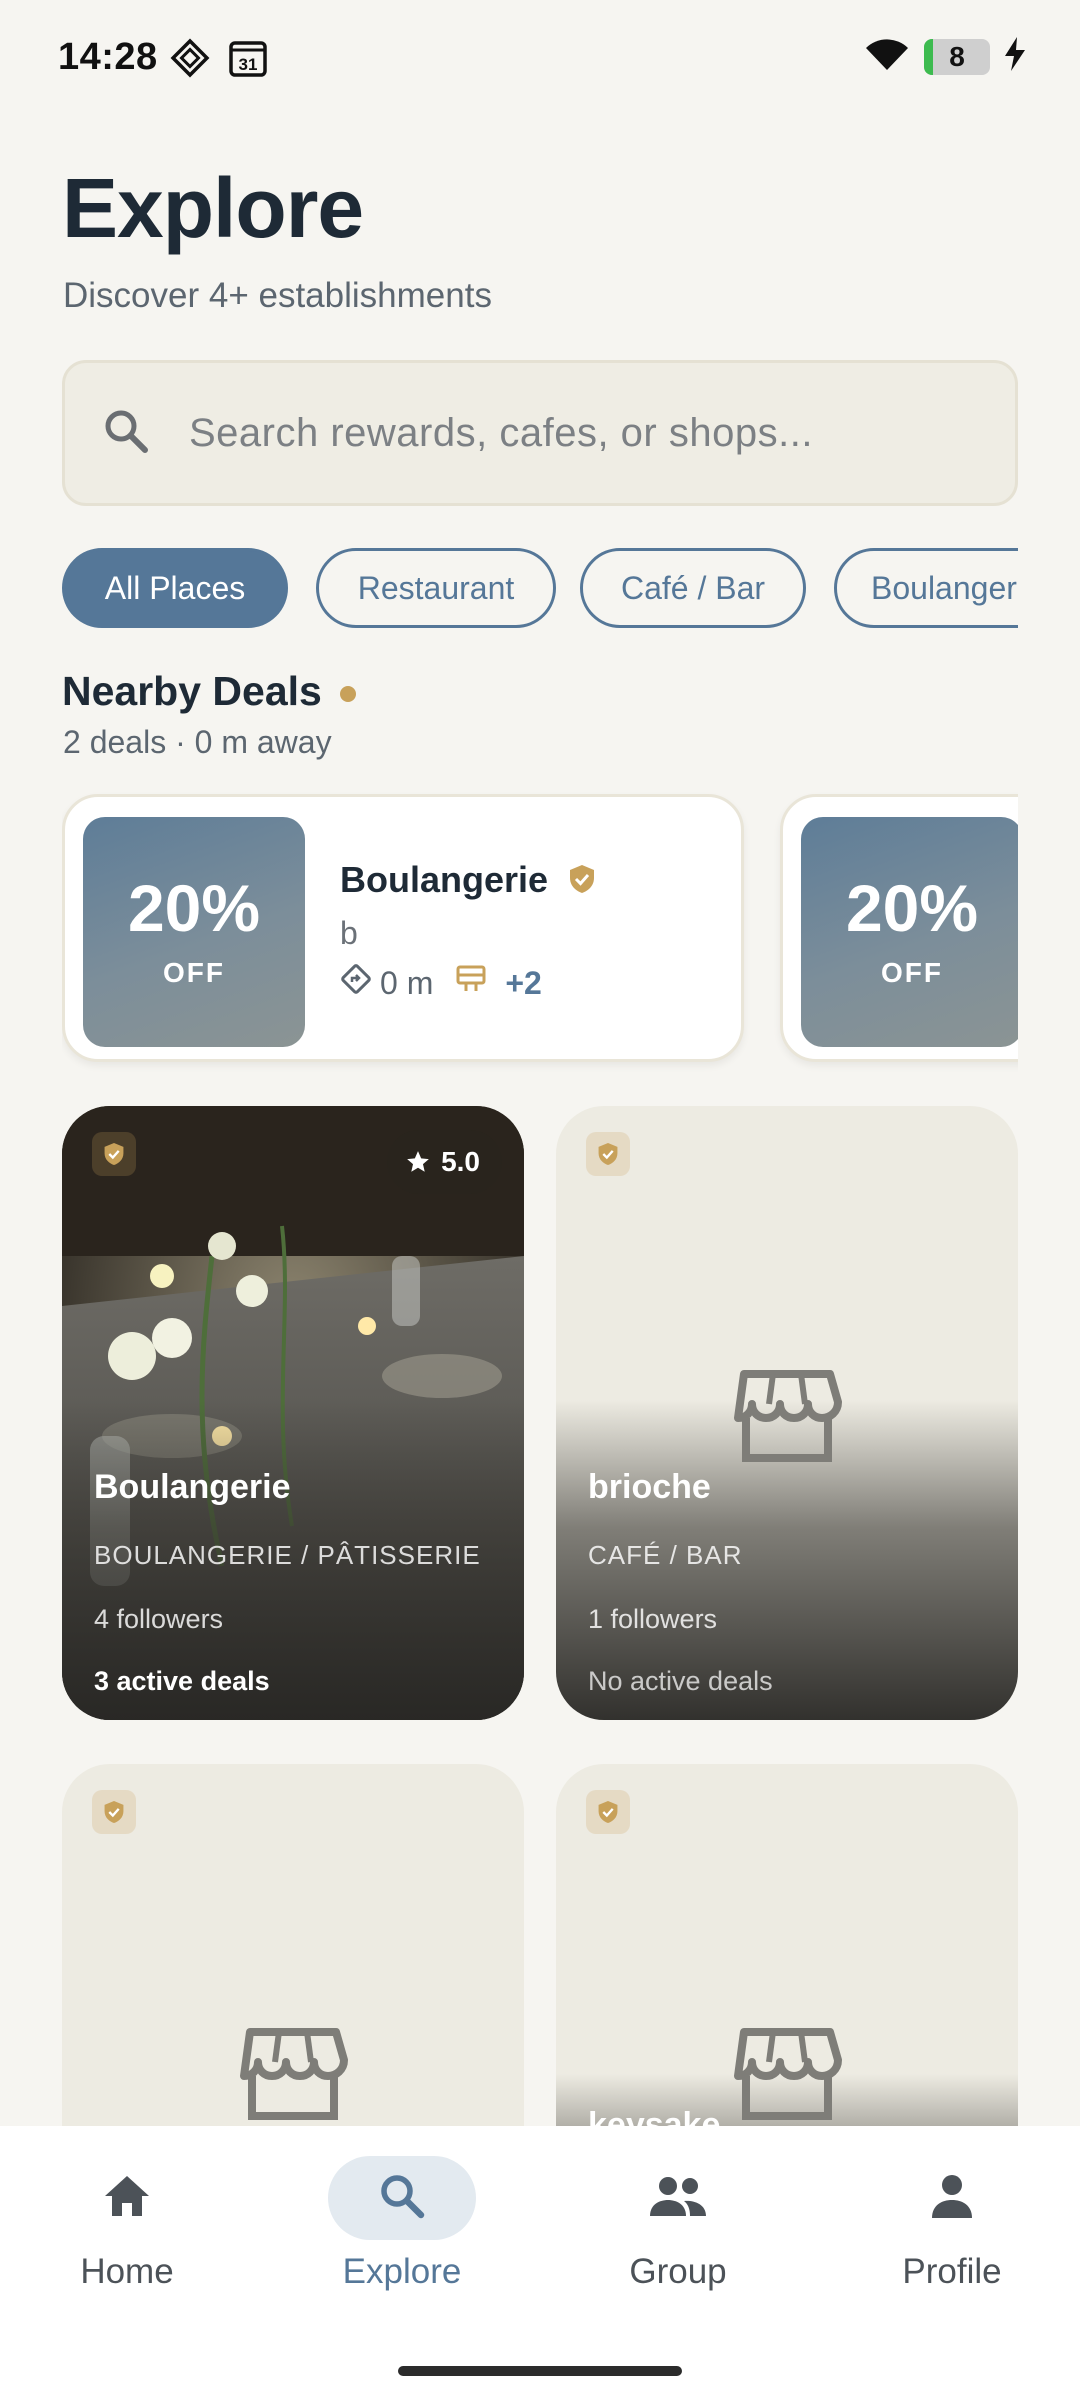  I want to click on calendar-day: 31, so click(248, 64).